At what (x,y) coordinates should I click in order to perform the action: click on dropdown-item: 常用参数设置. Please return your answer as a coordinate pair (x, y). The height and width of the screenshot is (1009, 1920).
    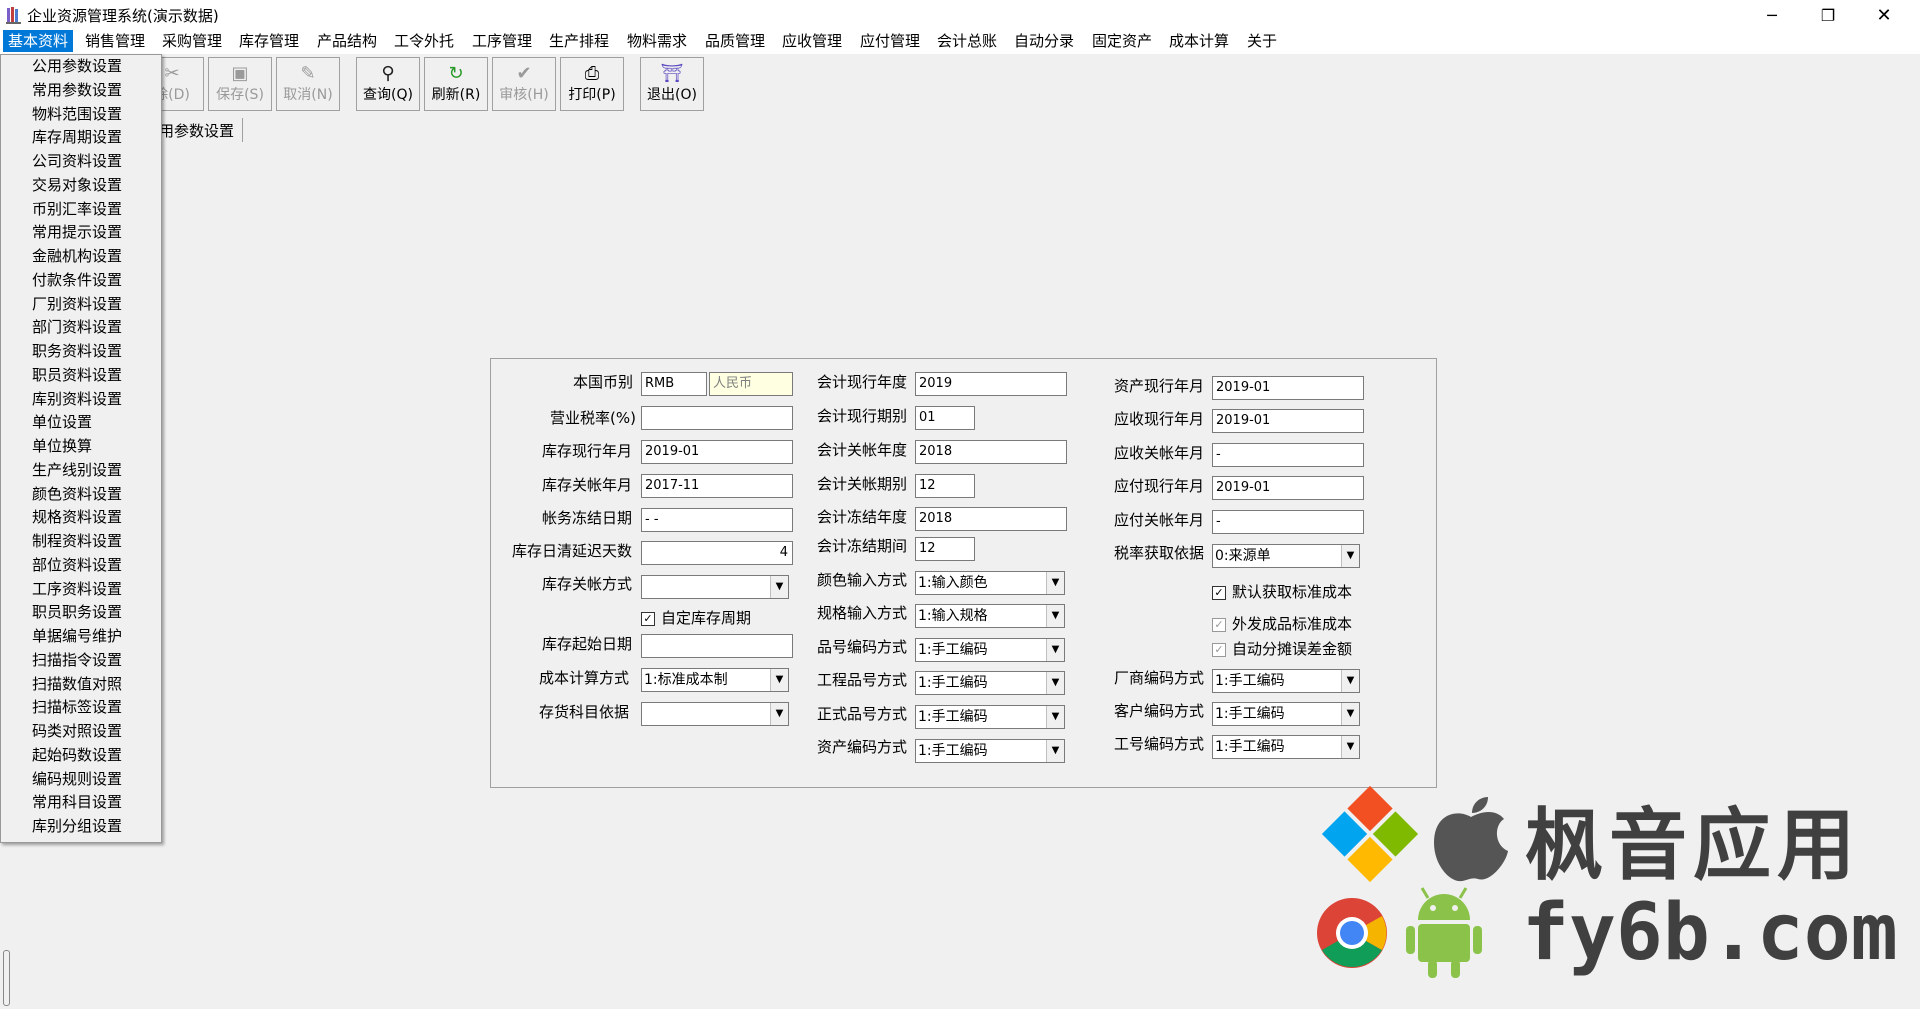
    Looking at the image, I should click on (81, 91).